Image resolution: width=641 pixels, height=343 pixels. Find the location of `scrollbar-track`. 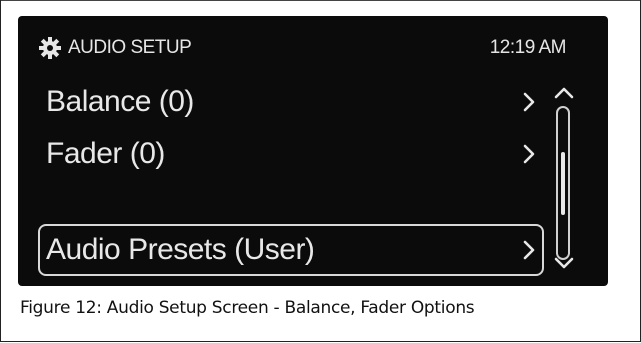

scrollbar-track is located at coordinates (563, 183).